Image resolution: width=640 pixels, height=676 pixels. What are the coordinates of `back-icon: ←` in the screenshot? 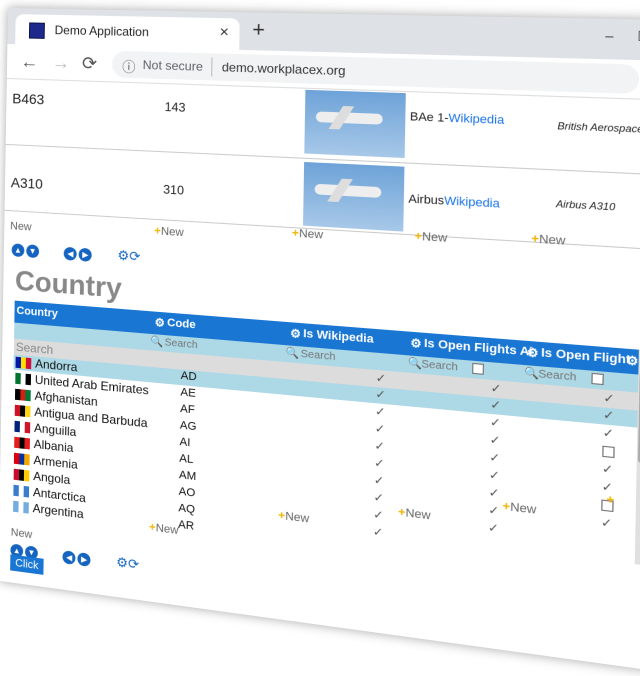 It's located at (30, 62).